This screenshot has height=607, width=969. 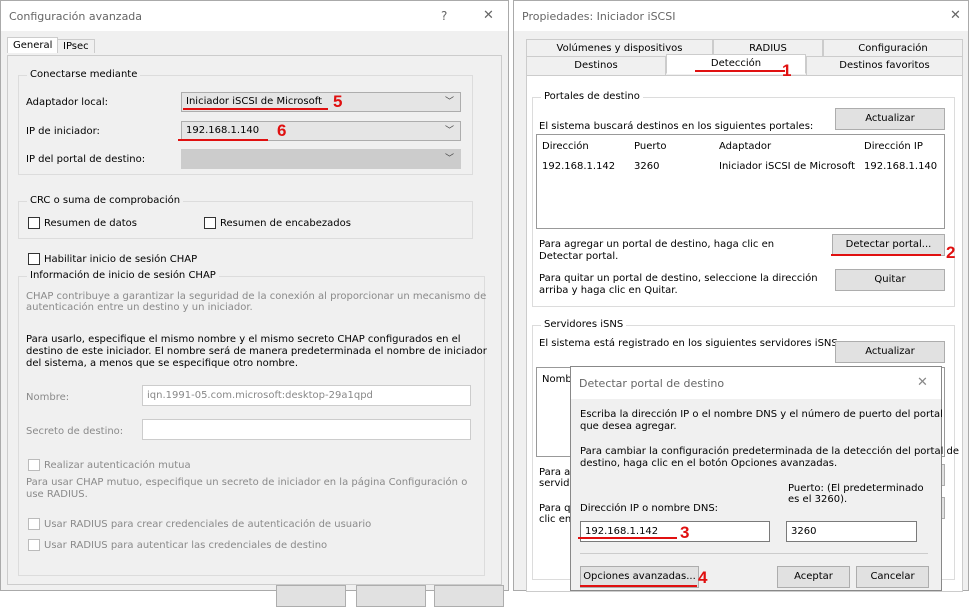 What do you see at coordinates (34, 465) in the screenshot?
I see `mutual-auth-checkbox` at bounding box center [34, 465].